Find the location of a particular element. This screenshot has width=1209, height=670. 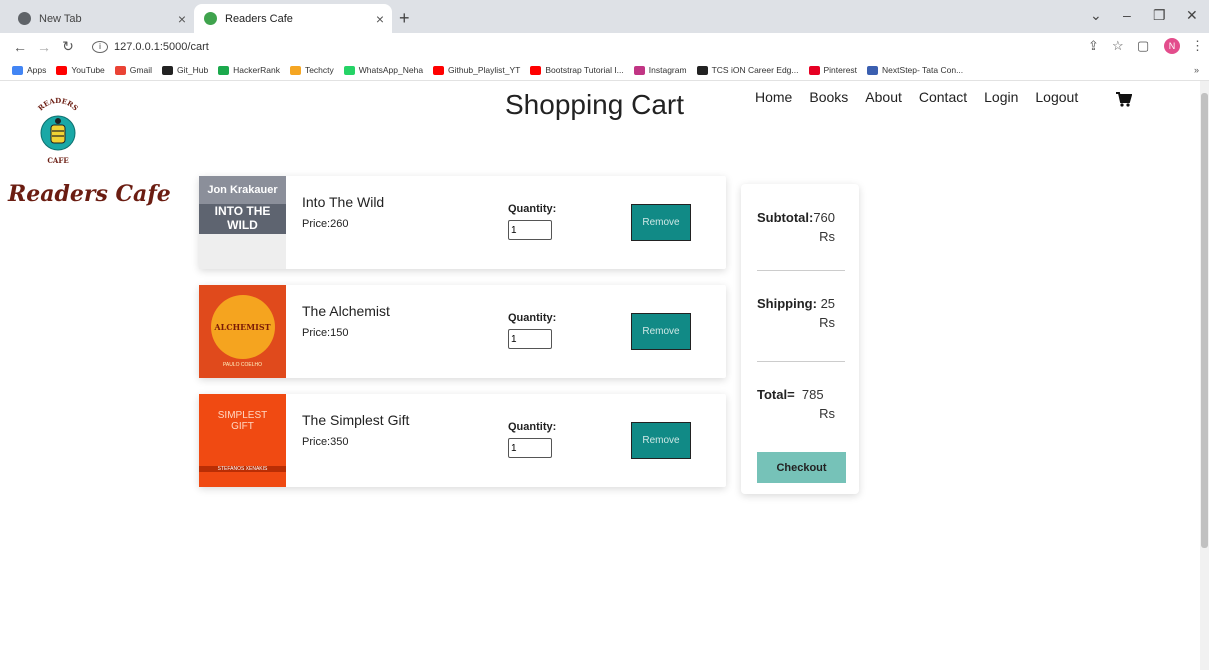

bookmarks-more-icon: » is located at coordinates (1196, 70).